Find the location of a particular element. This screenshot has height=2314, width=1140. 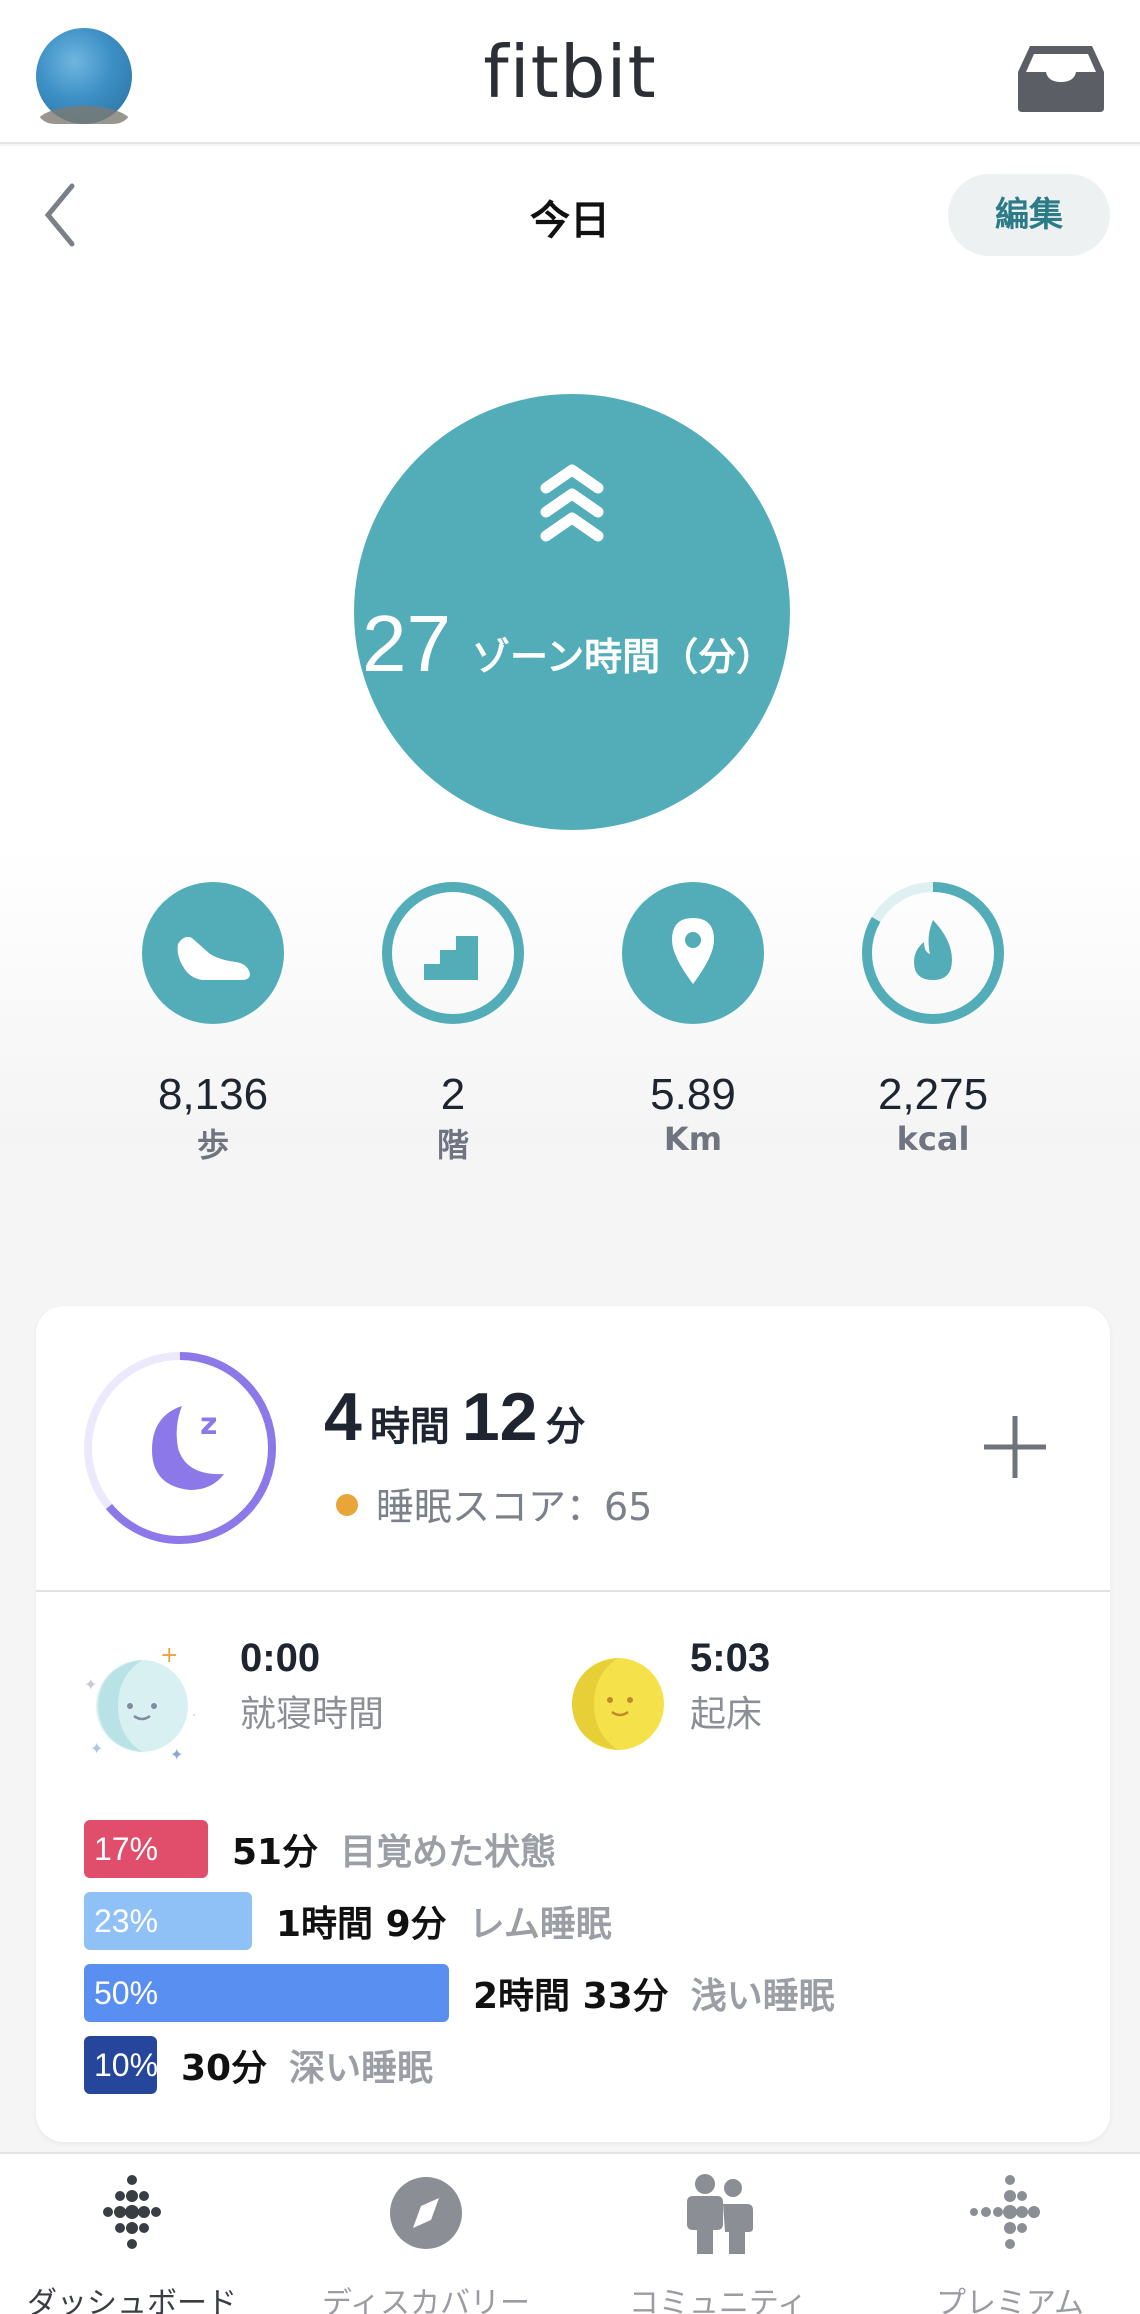

sleep-score: 睡眠スコア：65 is located at coordinates (494, 1503).